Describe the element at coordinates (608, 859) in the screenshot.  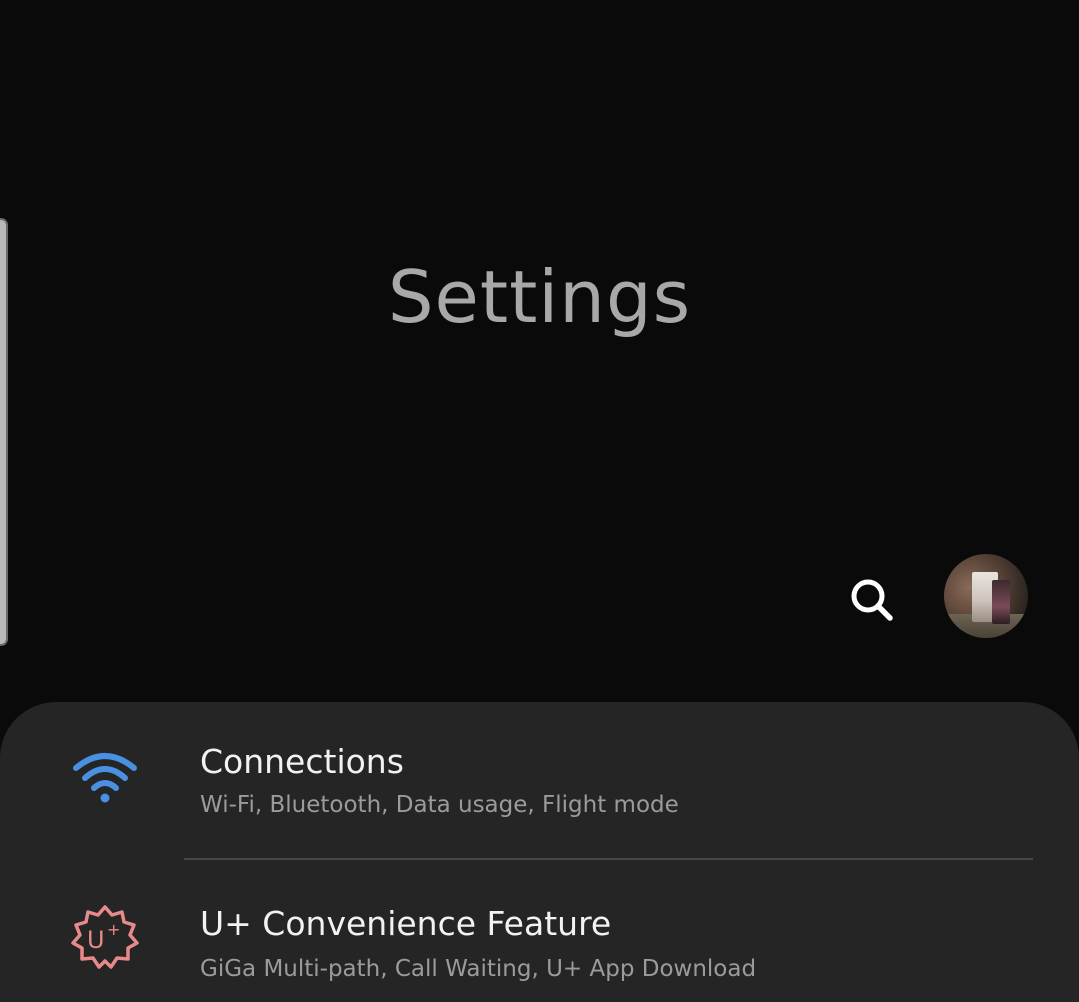
I see `list-divider` at that location.